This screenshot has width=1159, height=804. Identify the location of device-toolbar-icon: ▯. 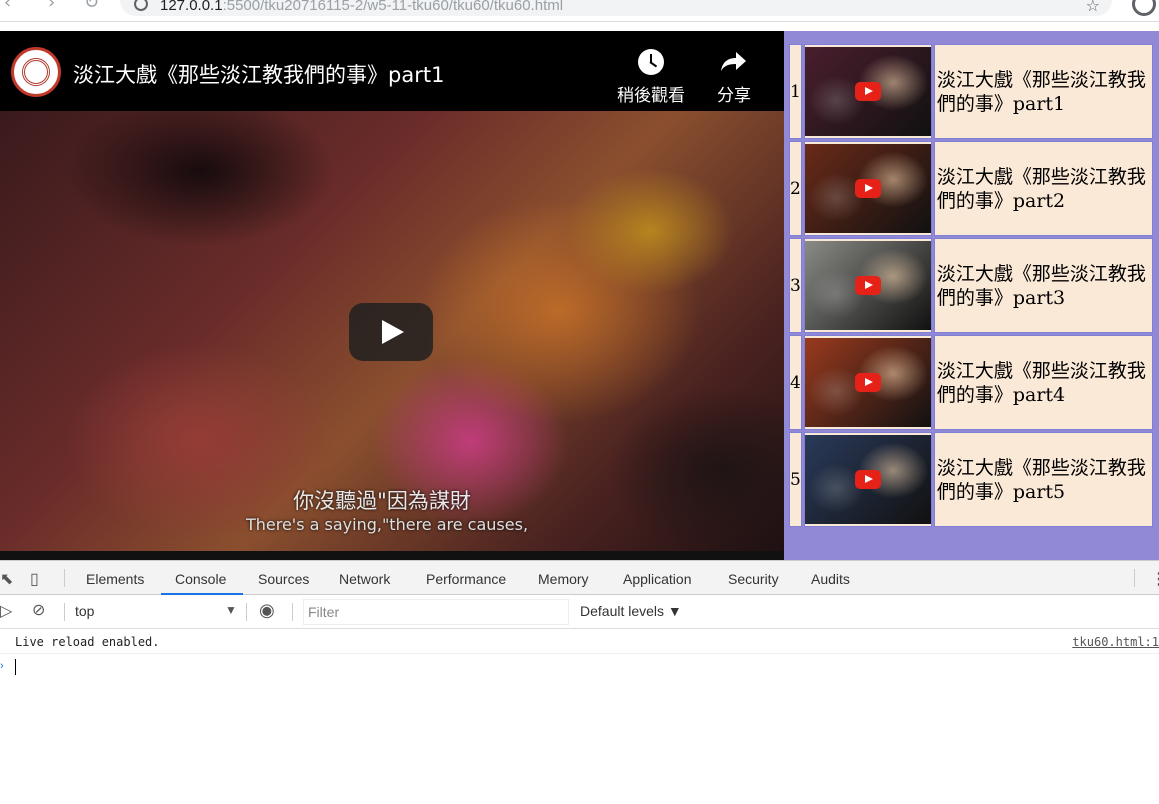
(34, 579).